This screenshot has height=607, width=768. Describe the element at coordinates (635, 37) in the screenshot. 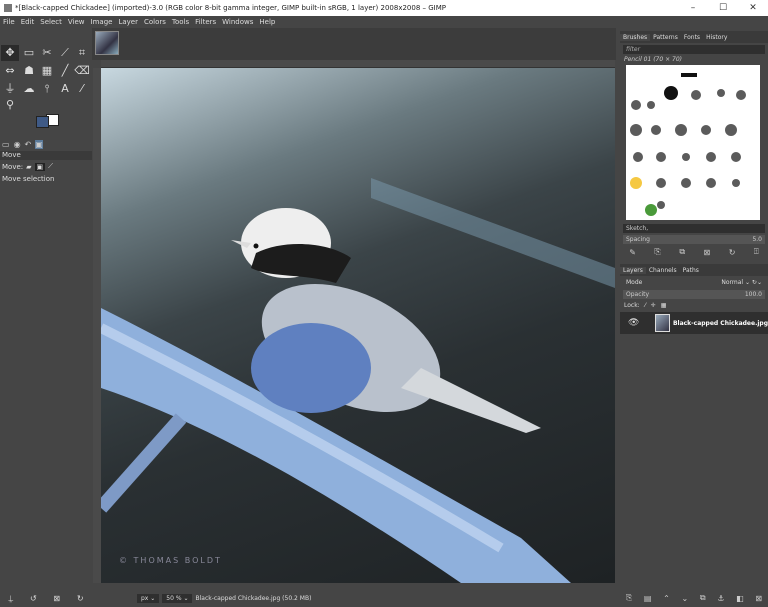

I see `tab-brushes: Brushes` at that location.